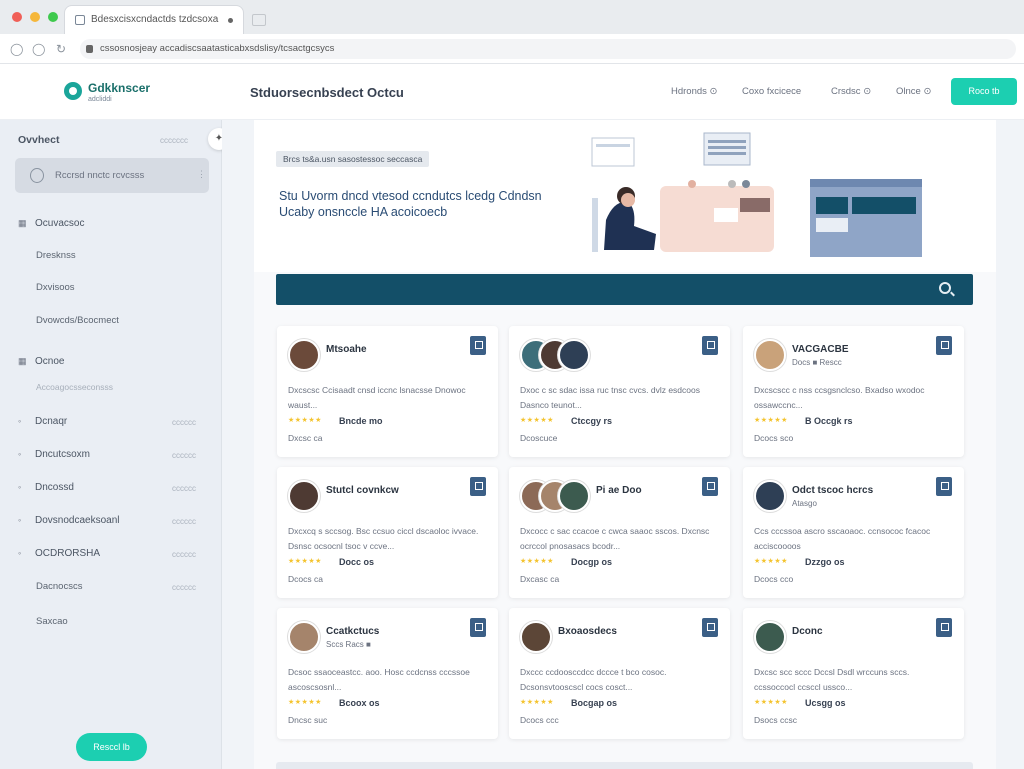 The image size is (1024, 769). I want to click on card-rating-label: Docgp os, so click(592, 562).